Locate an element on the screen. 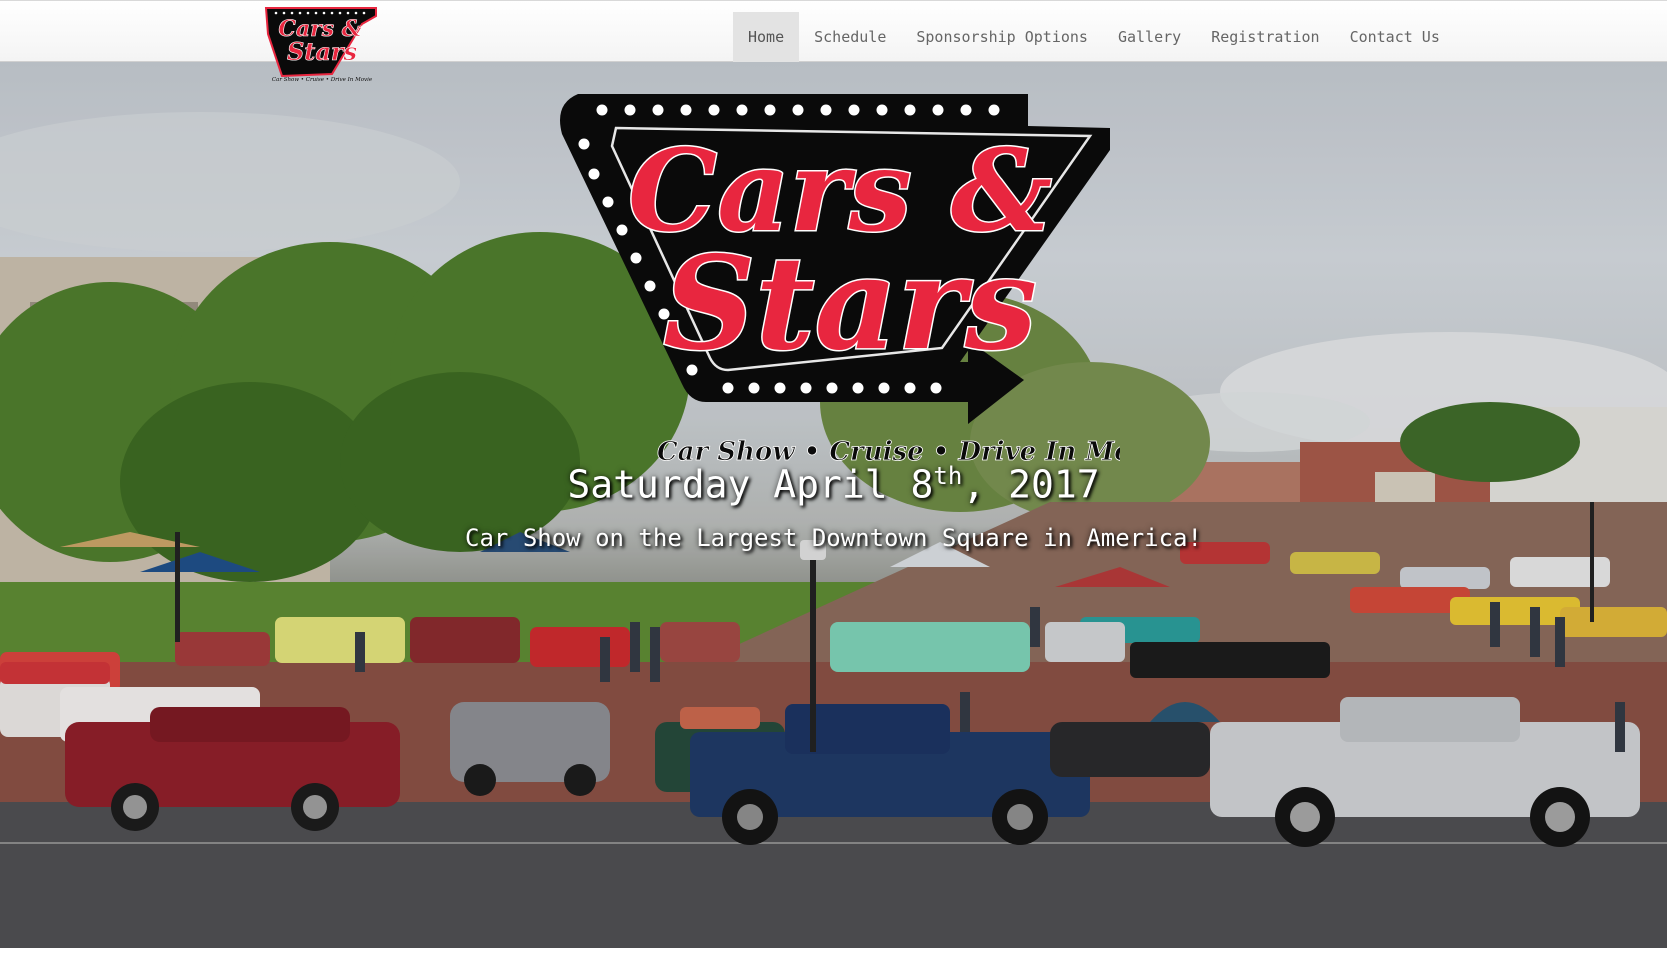  nav-sponsorship-options: Sponsorship Options is located at coordinates (1002, 37).